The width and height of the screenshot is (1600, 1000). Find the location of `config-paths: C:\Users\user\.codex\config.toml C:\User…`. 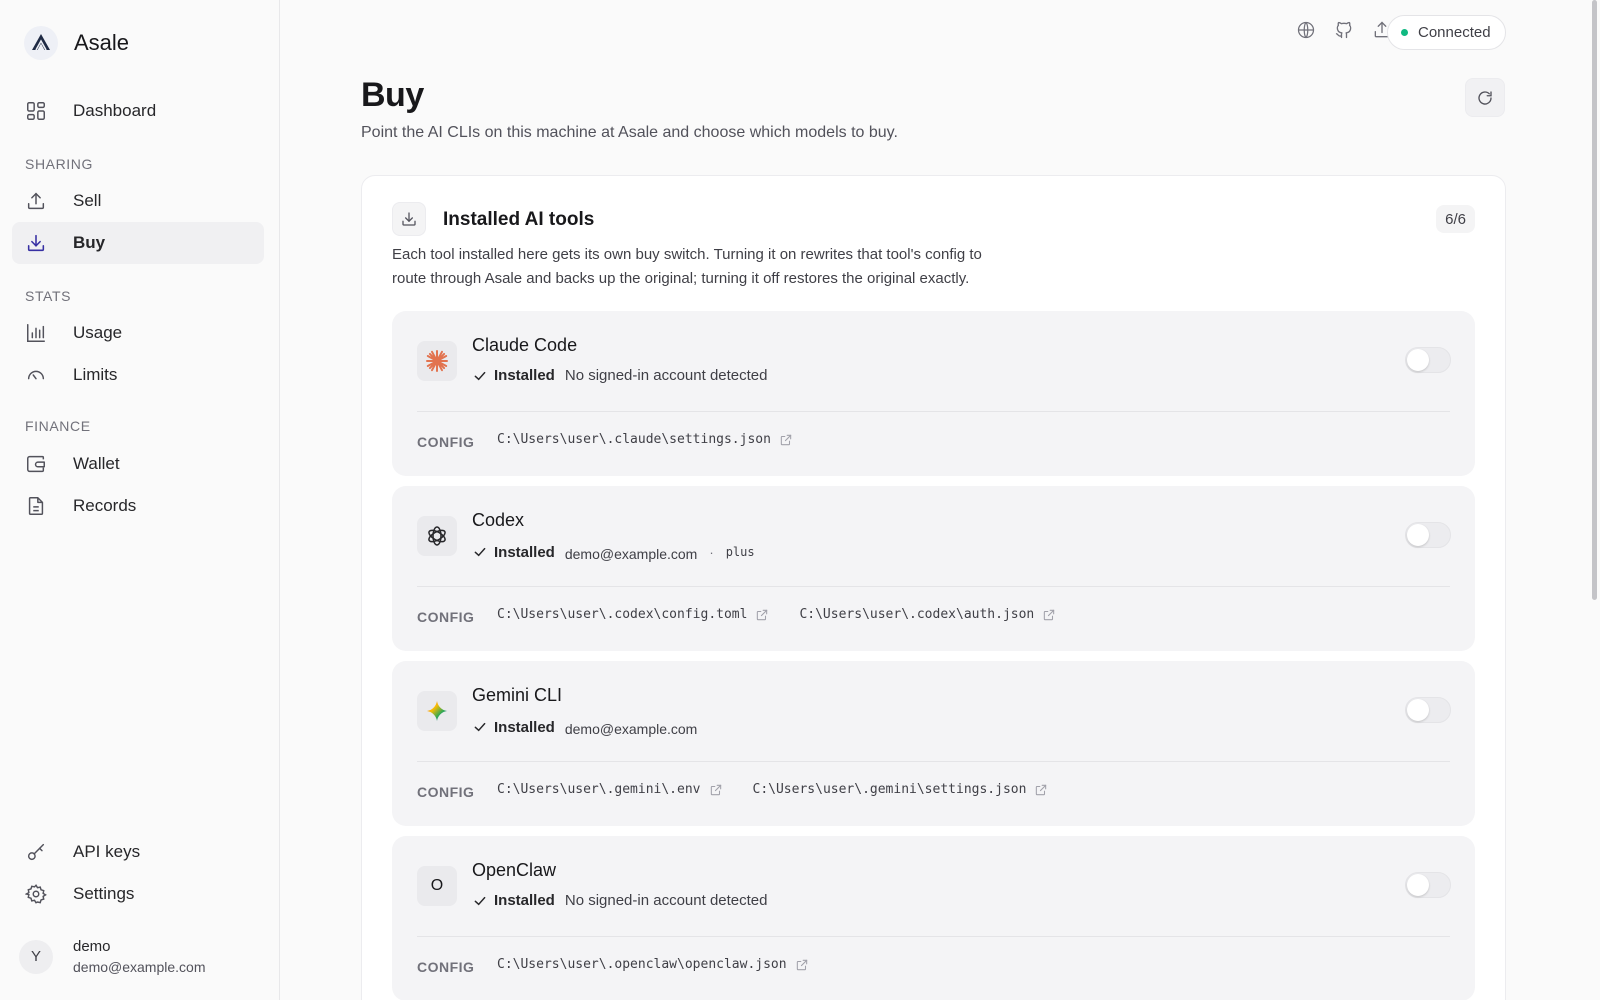

config-paths: C:\Users\user\.codex\config.toml C:\User… is located at coordinates (776, 614).